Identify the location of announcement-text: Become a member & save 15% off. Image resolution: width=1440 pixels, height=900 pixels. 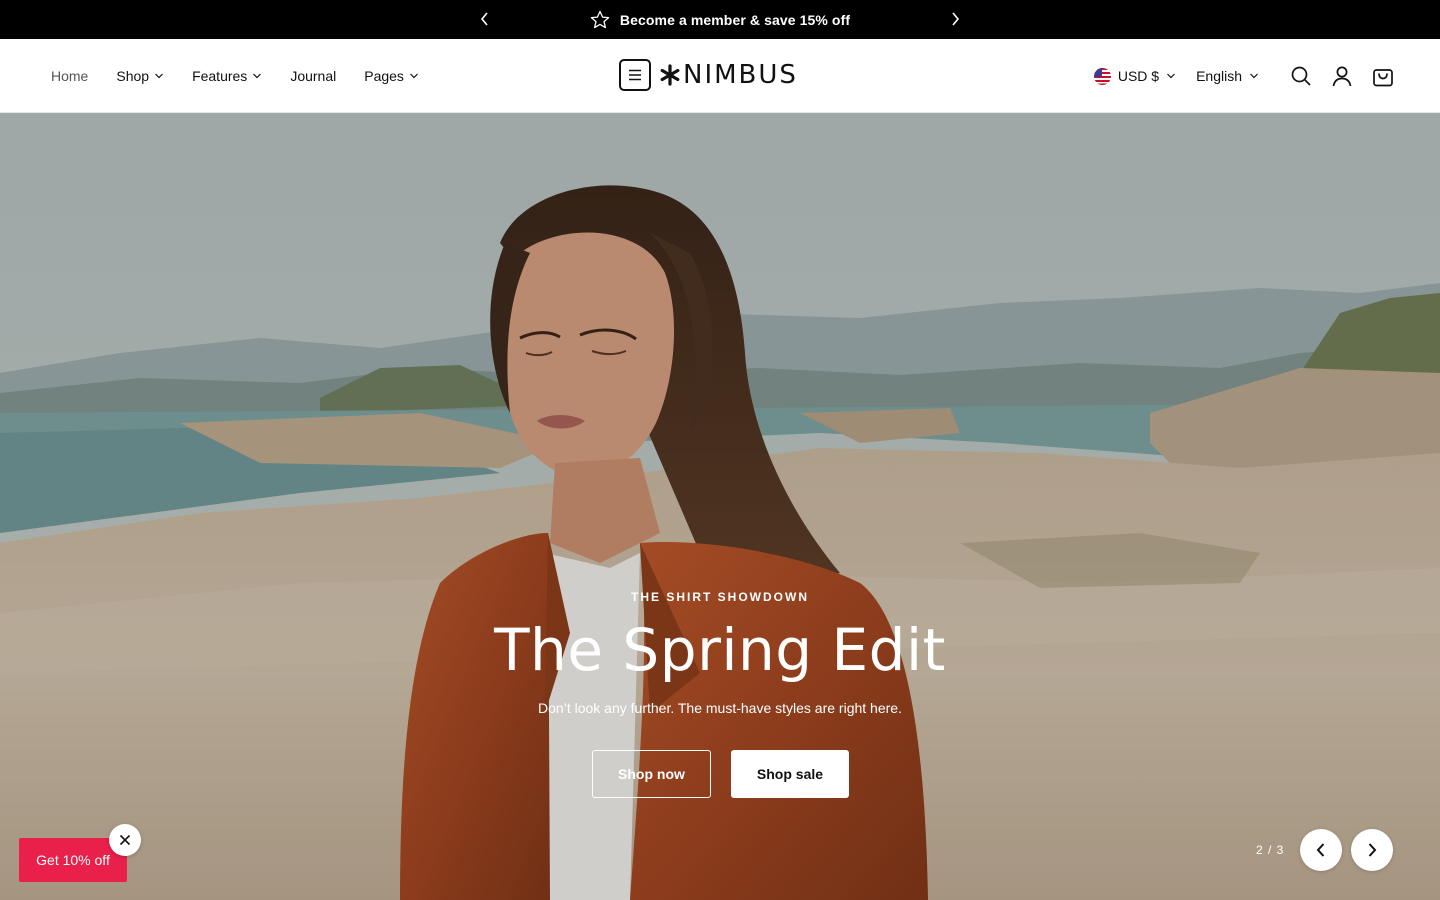
(735, 19).